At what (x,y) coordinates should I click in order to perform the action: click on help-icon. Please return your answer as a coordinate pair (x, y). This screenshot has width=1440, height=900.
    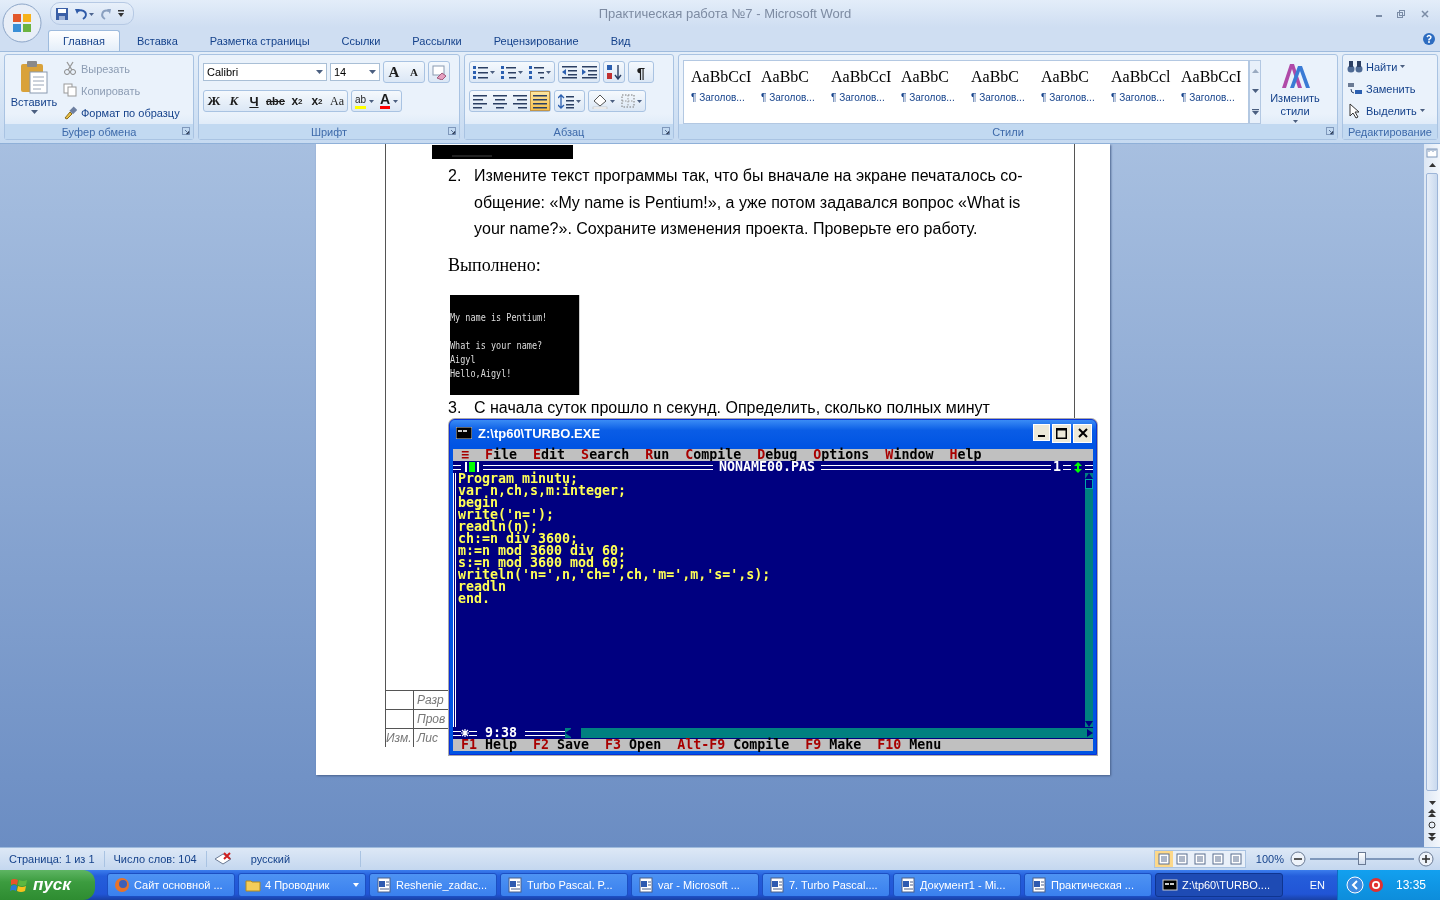
    Looking at the image, I should click on (1429, 39).